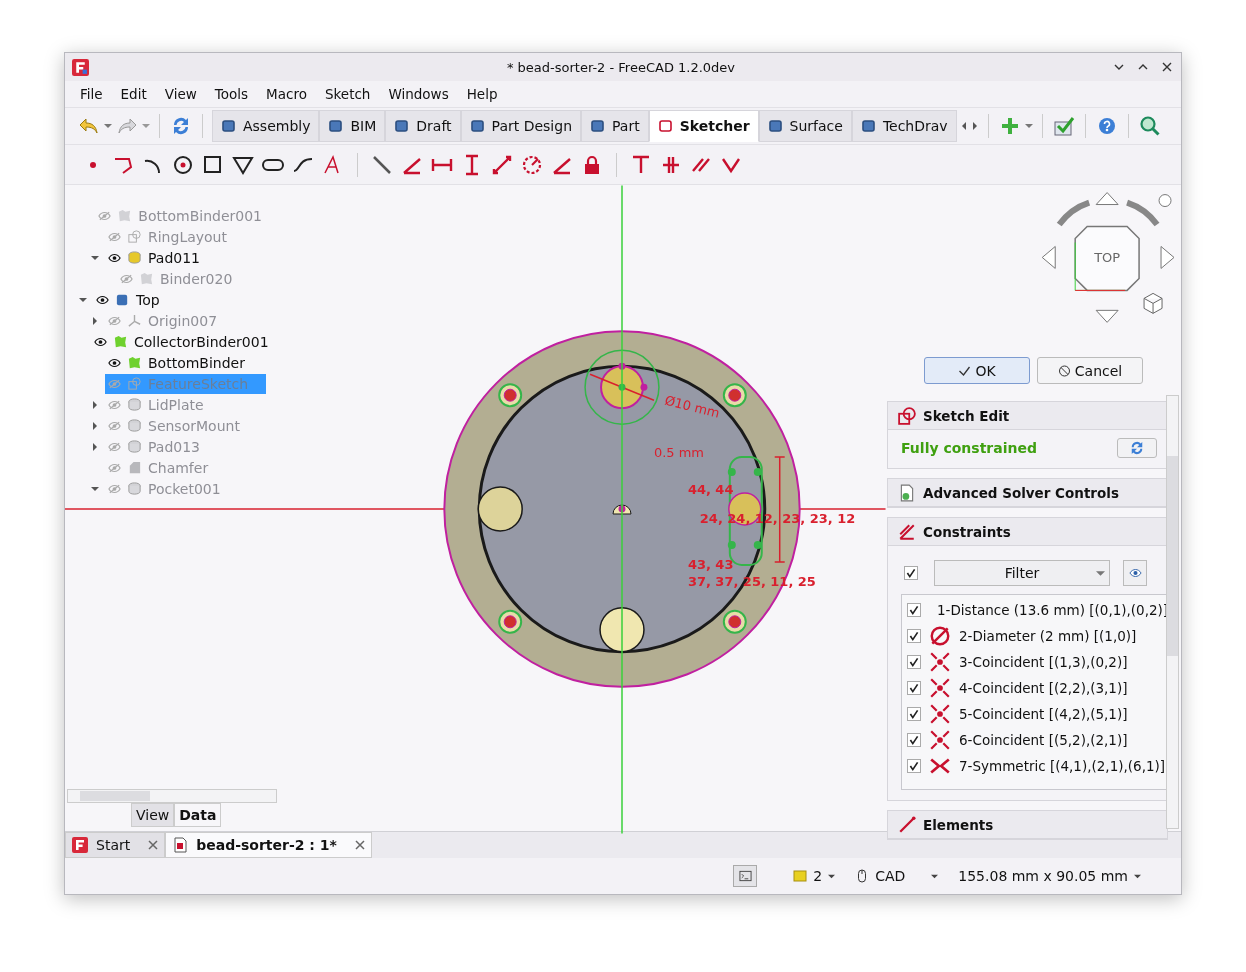 Image resolution: width=1246 pixels, height=972 pixels. I want to click on menu-item: Tools, so click(231, 94).